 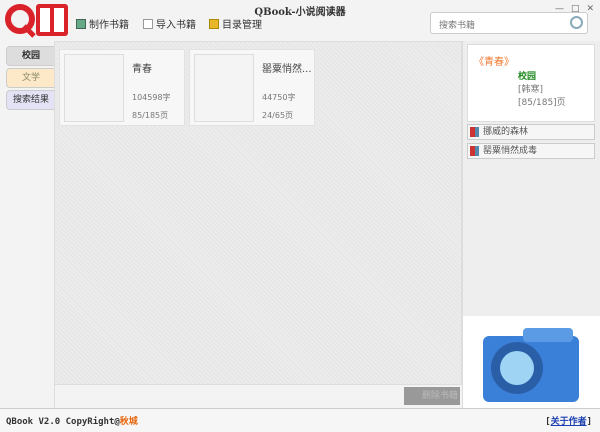 I want to click on status-bar: QBook V2.0 CopyRight@秋城 [关于作者], so click(x=300, y=420).